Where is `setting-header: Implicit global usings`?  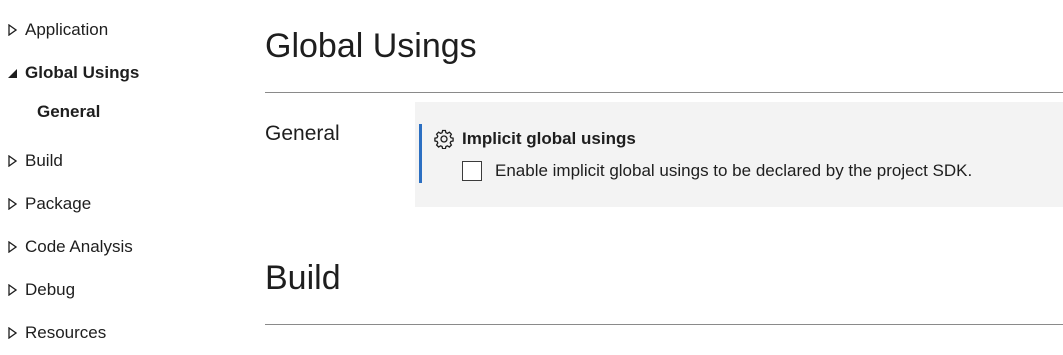 setting-header: Implicit global usings is located at coordinates (534, 139).